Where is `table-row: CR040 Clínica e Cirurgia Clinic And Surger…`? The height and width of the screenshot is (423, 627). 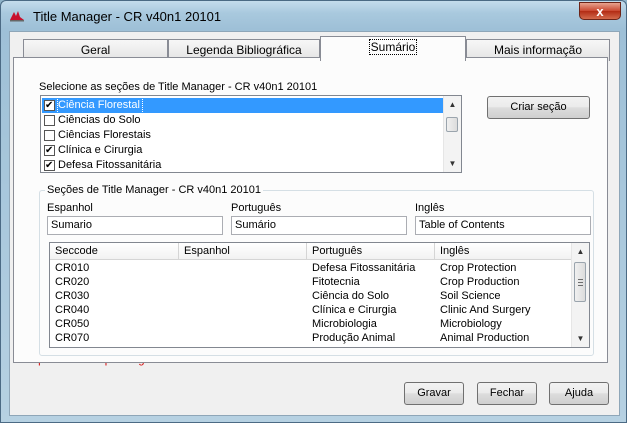 table-row: CR040 Clínica e Cirurgia Clinic And Surger… is located at coordinates (311, 310).